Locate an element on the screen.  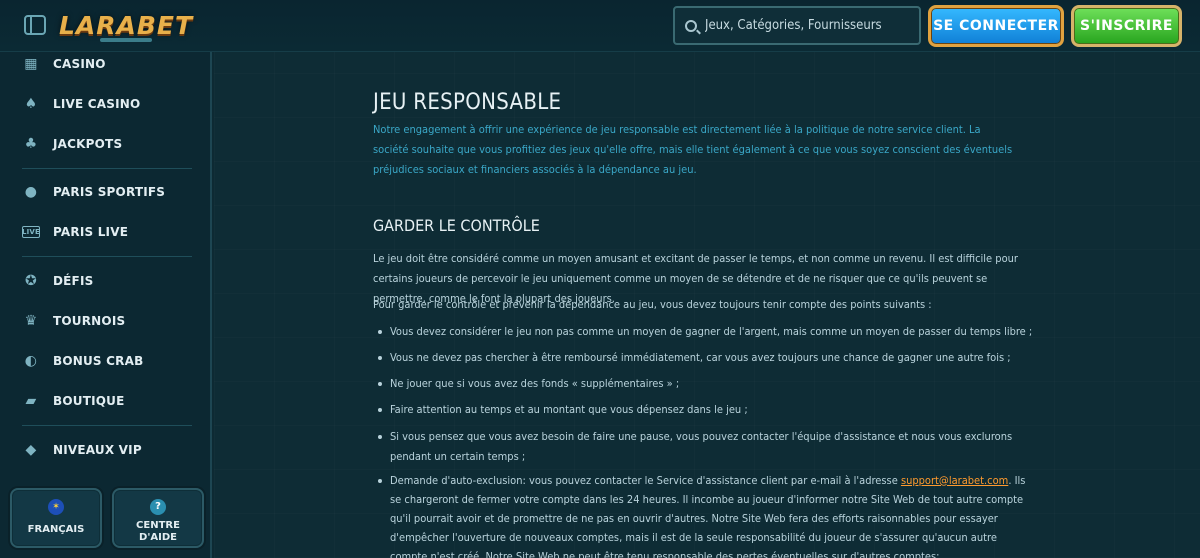
section-title: GARDER LE CONTRÔLE is located at coordinates (456, 225).